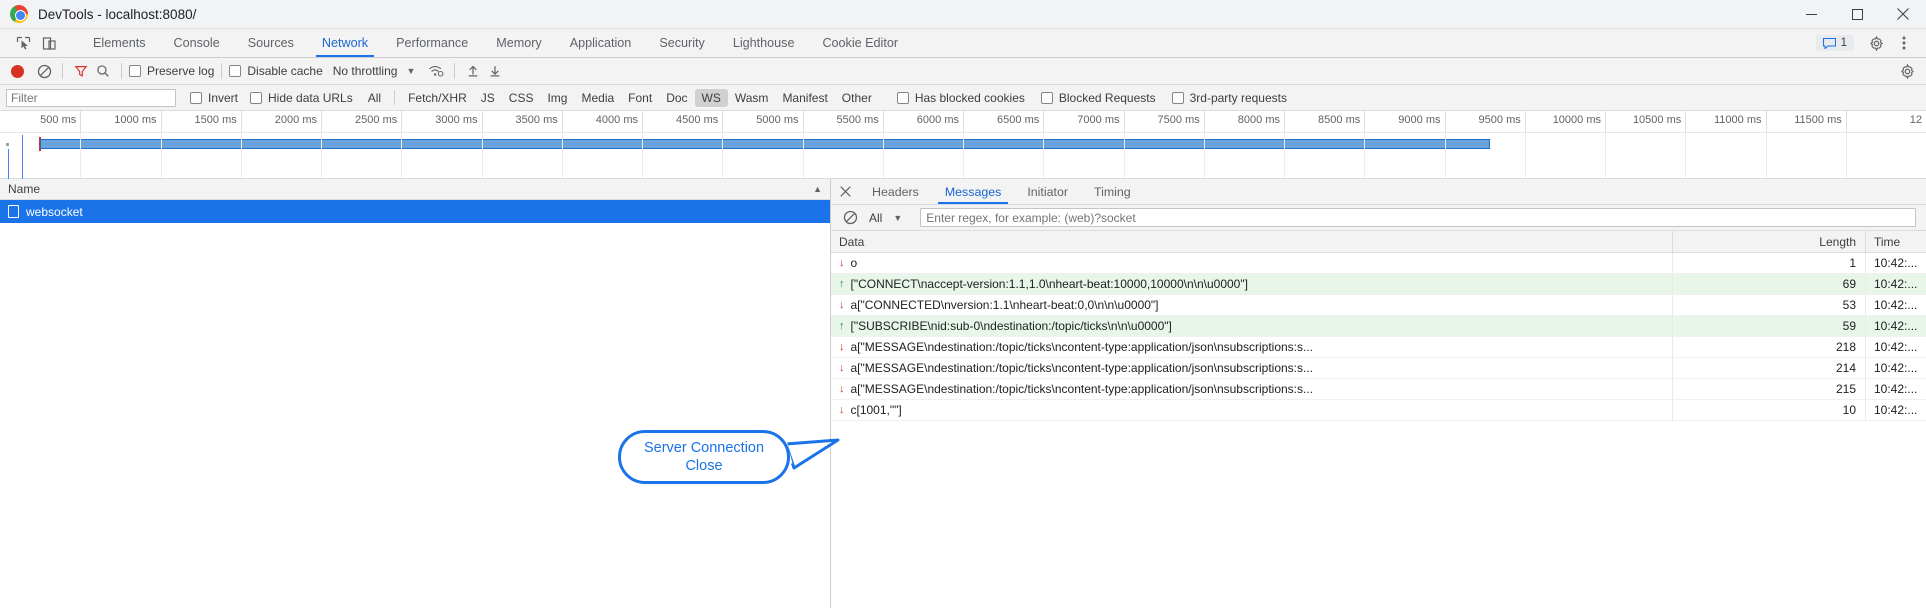  I want to click on message-length-cell: 215, so click(1769, 389).